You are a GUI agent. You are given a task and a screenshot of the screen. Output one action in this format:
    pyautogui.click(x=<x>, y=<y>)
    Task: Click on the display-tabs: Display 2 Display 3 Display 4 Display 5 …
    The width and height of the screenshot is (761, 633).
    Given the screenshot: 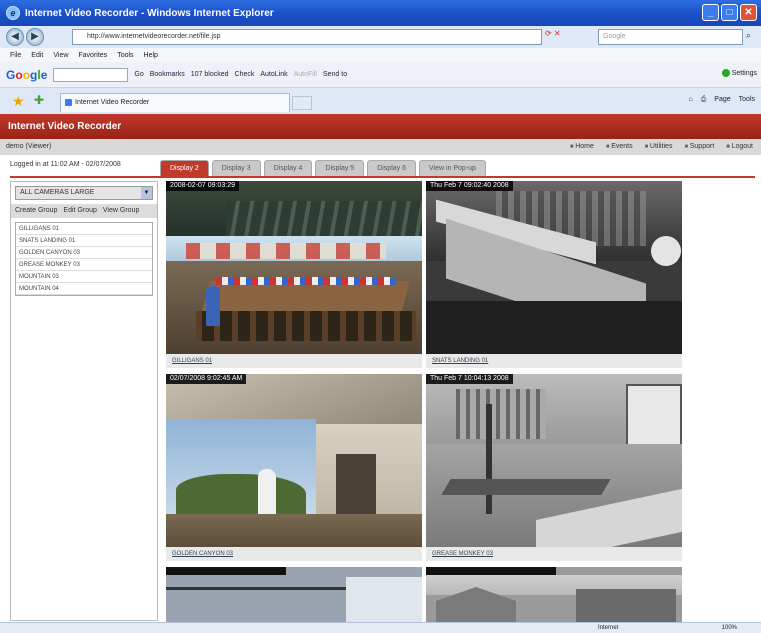 What is the action you would take?
    pyautogui.click(x=323, y=168)
    